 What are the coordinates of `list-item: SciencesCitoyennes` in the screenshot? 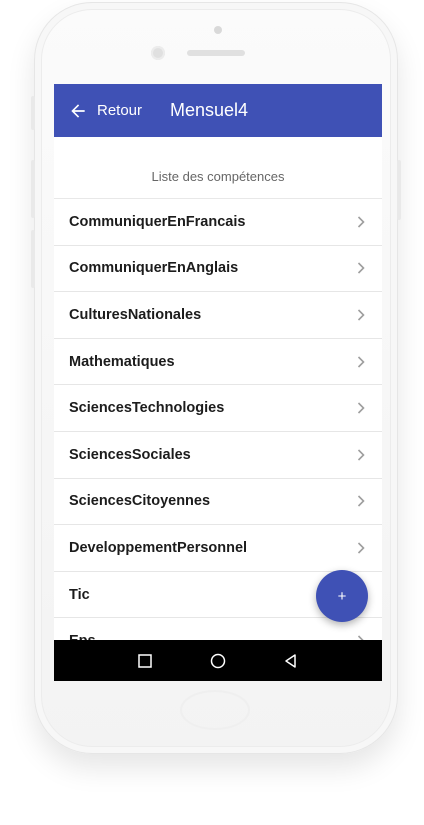 It's located at (218, 502).